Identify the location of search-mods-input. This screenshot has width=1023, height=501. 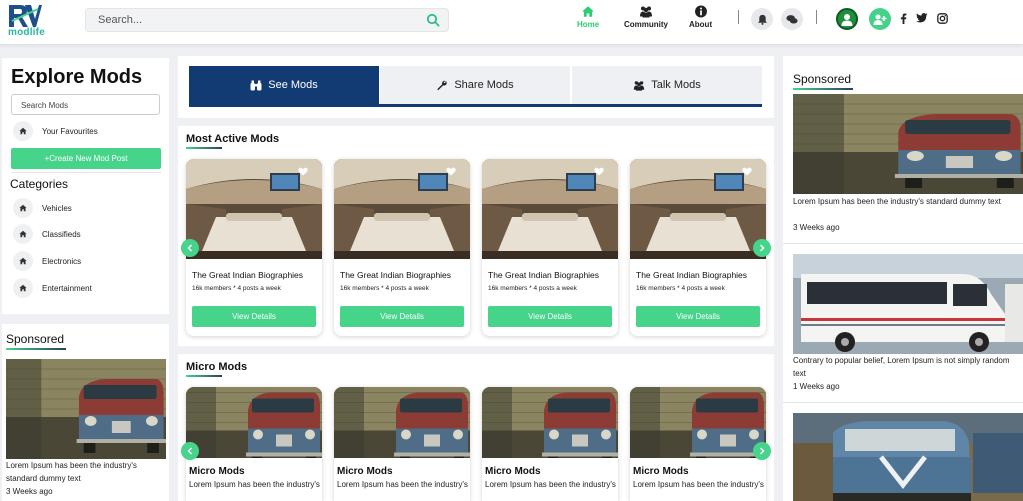
(85, 105).